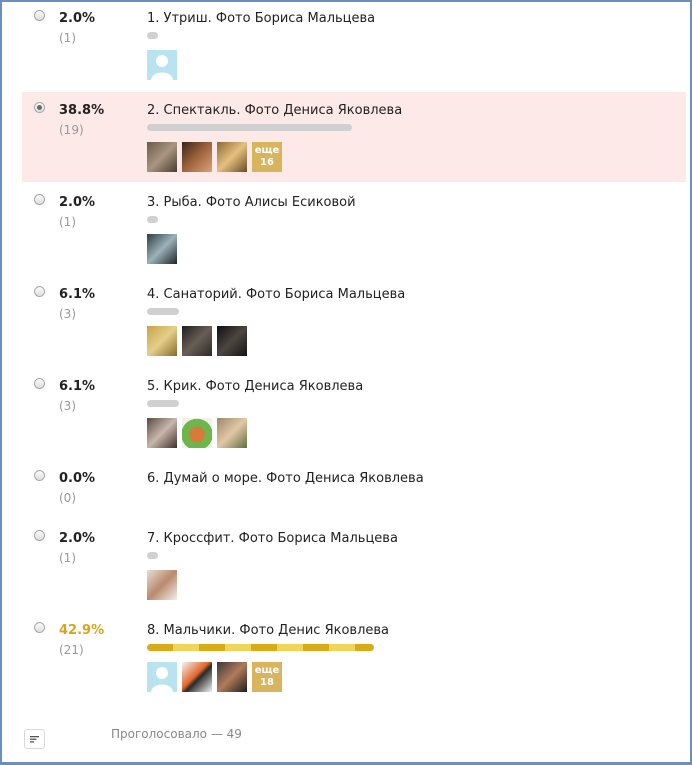 The width and height of the screenshot is (692, 765). What do you see at coordinates (267, 682) in the screenshot?
I see `more-count: 18` at bounding box center [267, 682].